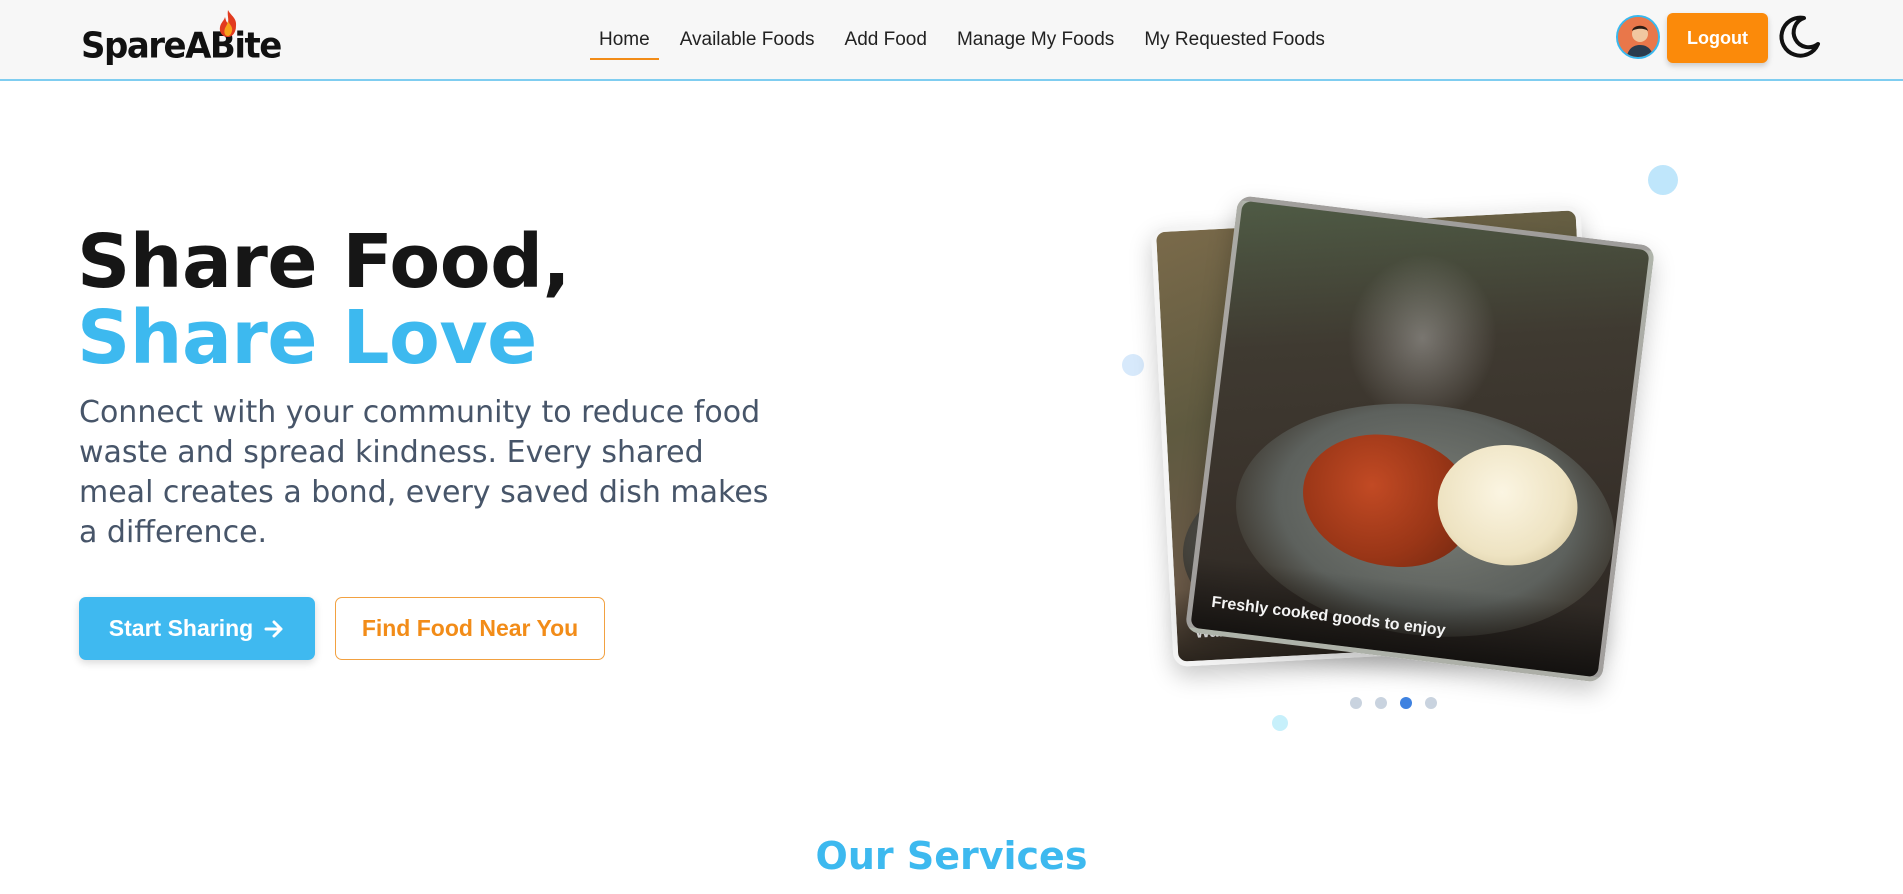 Image resolution: width=1903 pixels, height=894 pixels. I want to click on carousel-slide-active: Freshly cooked goods to enjoy, so click(1420, 439).